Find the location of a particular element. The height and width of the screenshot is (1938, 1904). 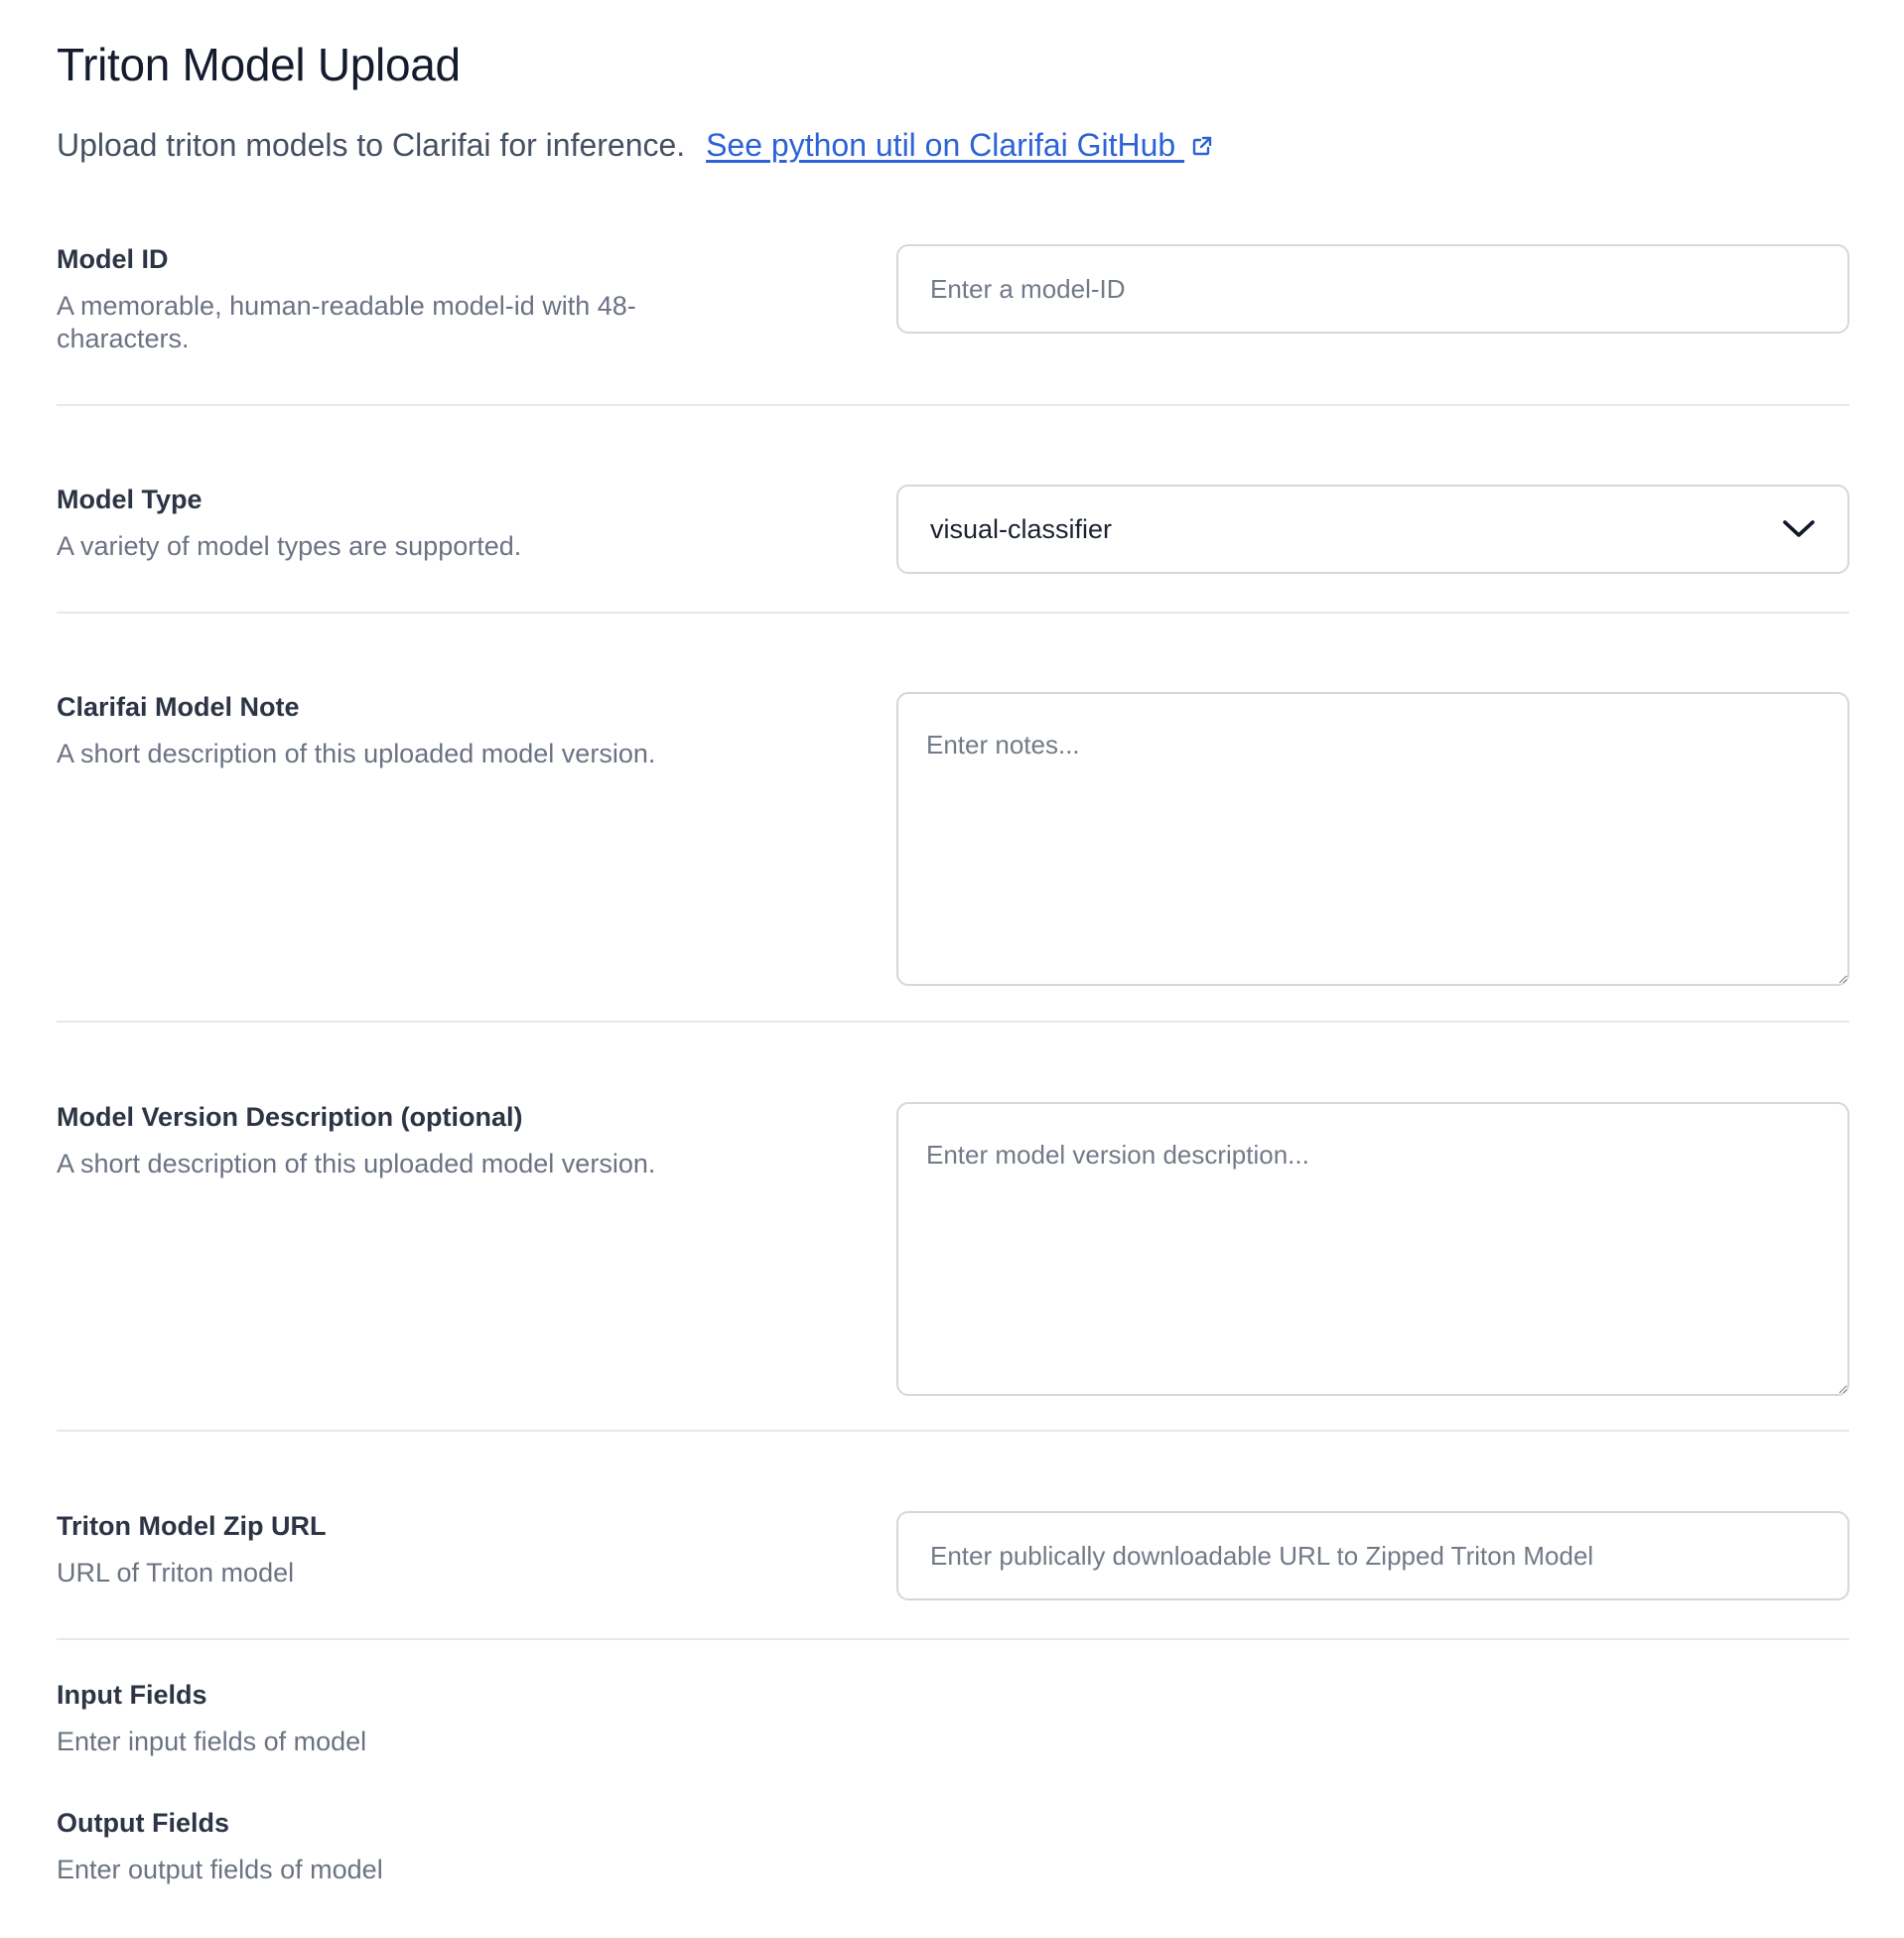

version-description-label: Model Version Description (optional) is located at coordinates (290, 1117).